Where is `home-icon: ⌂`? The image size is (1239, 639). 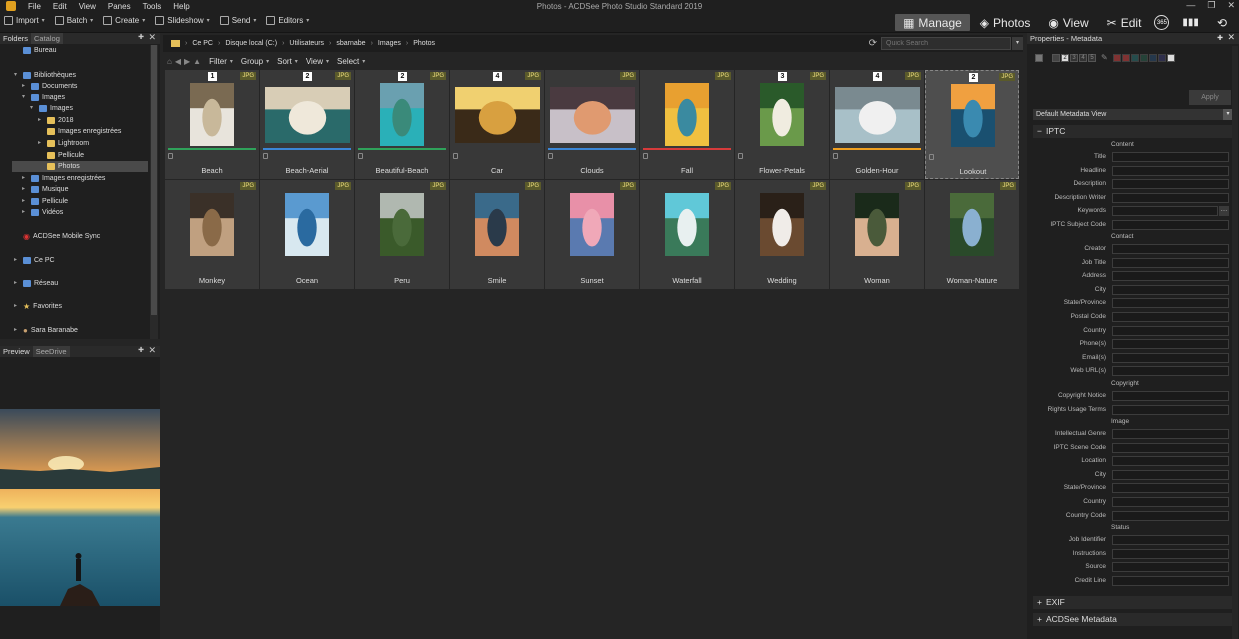
home-icon: ⌂ is located at coordinates (169, 61).